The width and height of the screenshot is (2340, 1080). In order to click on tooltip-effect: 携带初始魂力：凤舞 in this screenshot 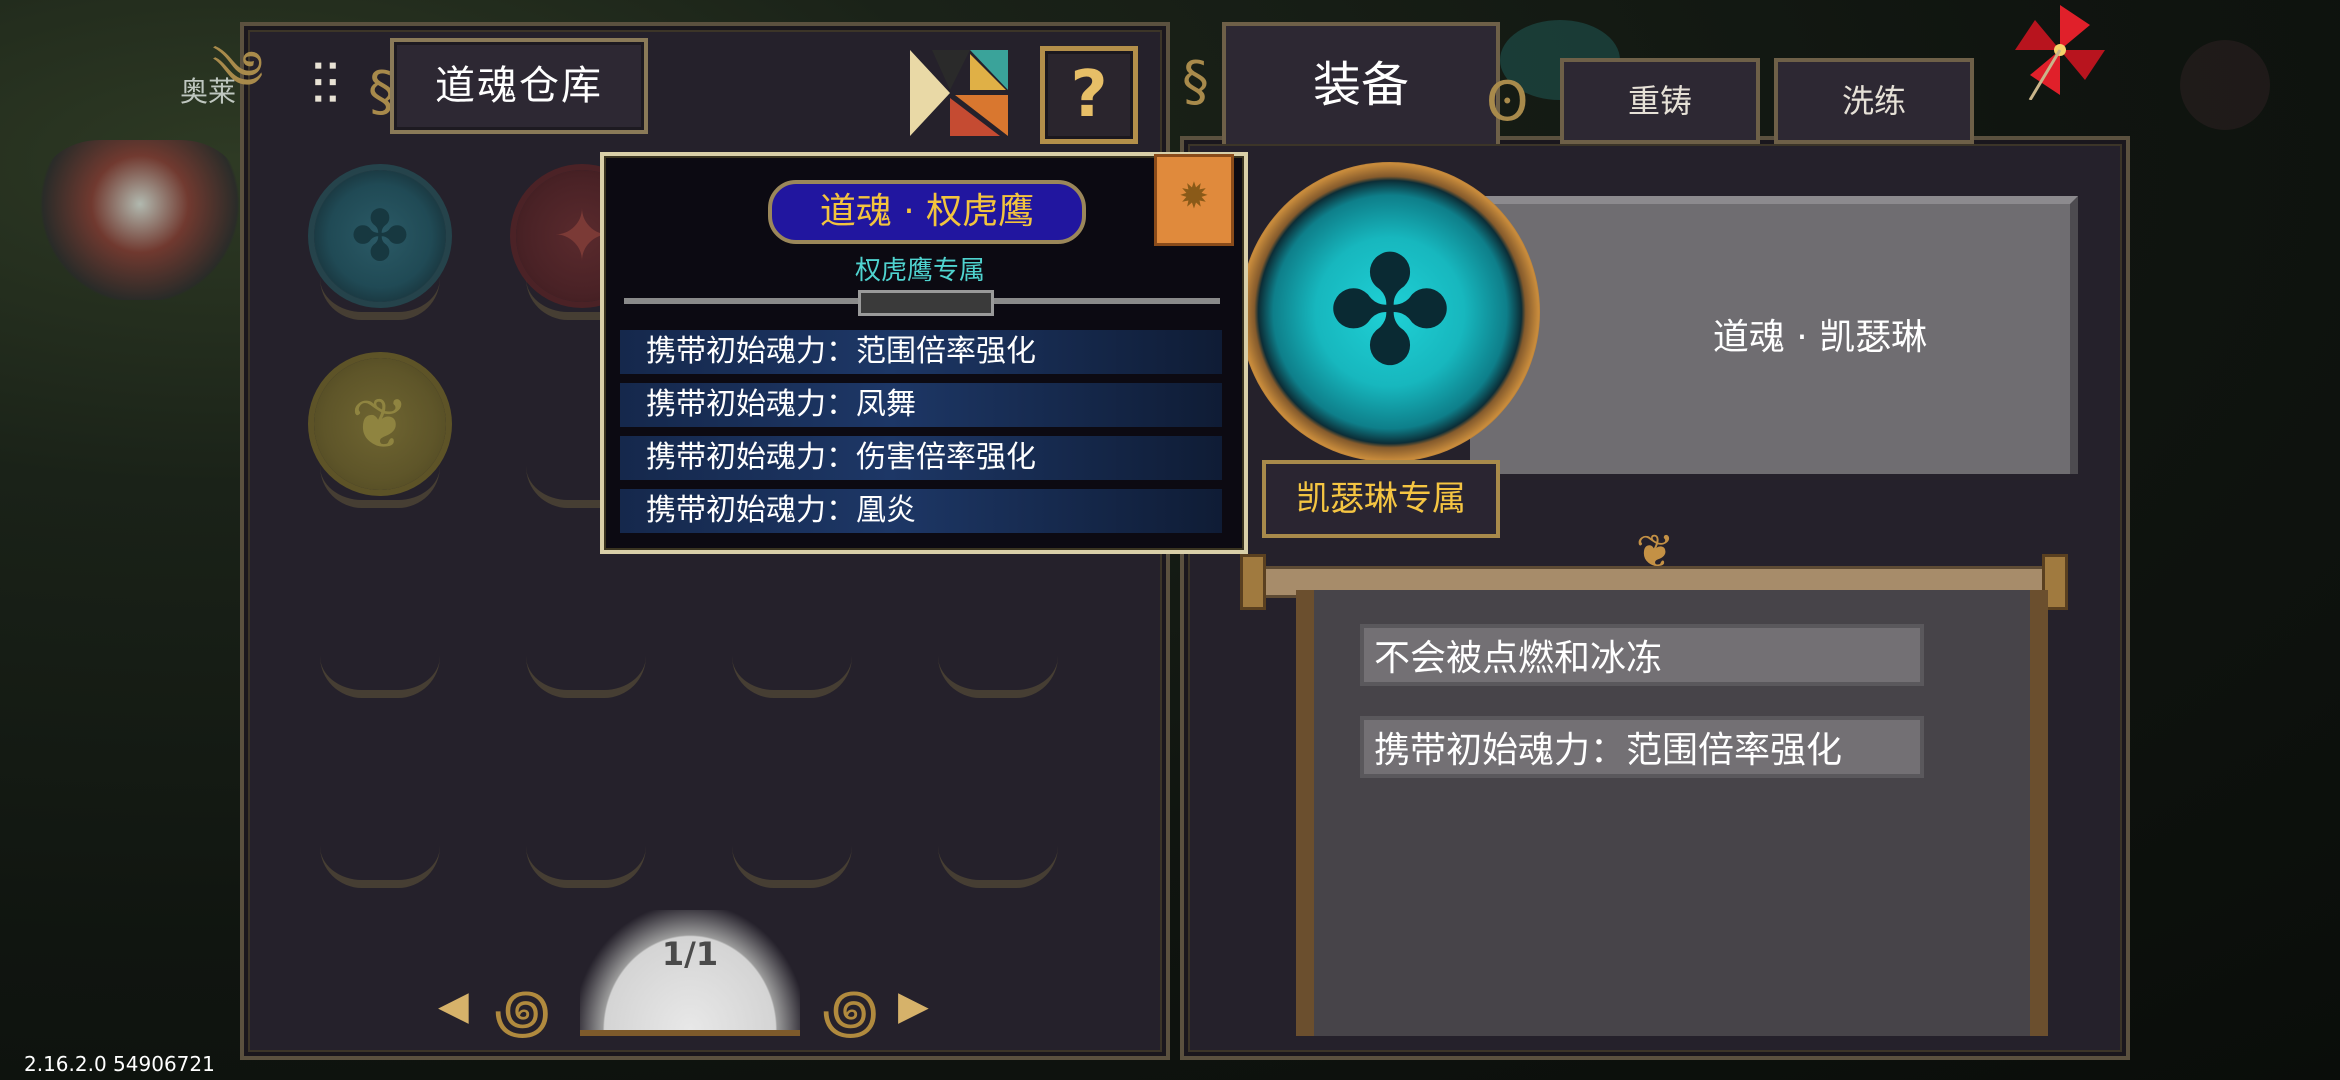, I will do `click(921, 405)`.